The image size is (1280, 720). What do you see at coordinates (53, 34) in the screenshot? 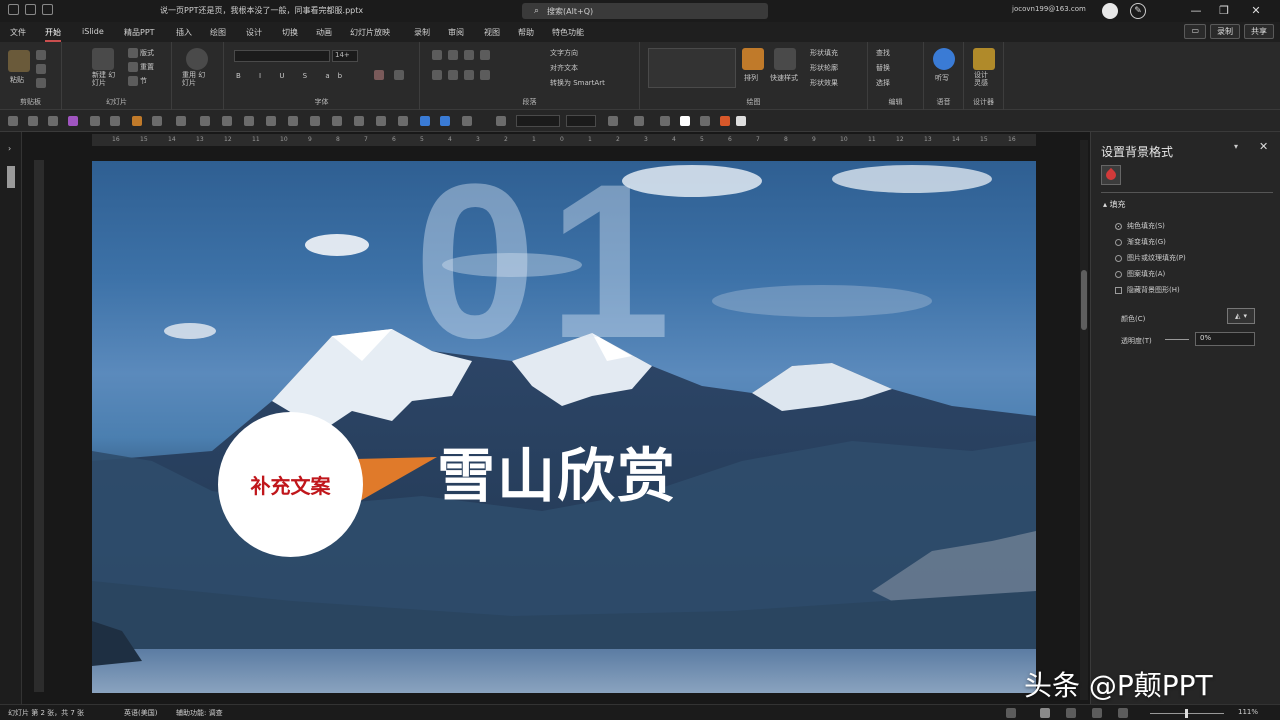
I see `tab-home: 开始` at bounding box center [53, 34].